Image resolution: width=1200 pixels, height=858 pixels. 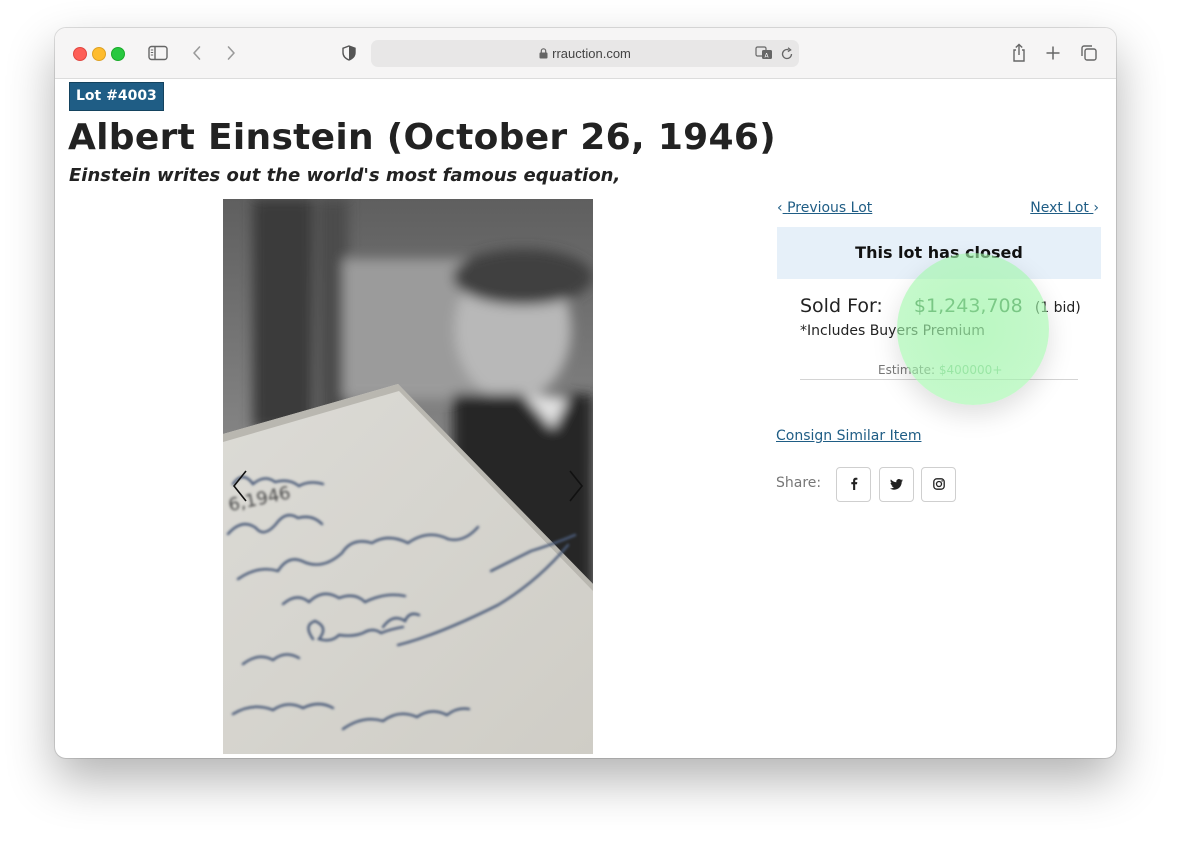 I want to click on address-bar: rrauction.com A, so click(x=585, y=53).